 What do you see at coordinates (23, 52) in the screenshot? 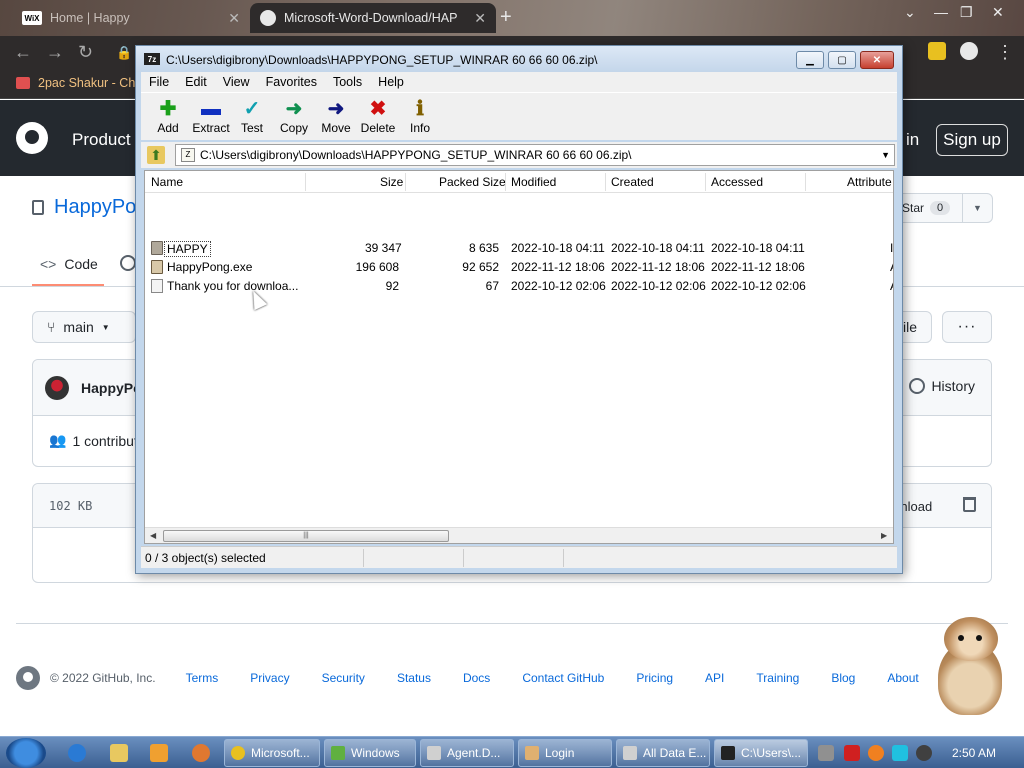
I see `back-icon: ←` at bounding box center [23, 52].